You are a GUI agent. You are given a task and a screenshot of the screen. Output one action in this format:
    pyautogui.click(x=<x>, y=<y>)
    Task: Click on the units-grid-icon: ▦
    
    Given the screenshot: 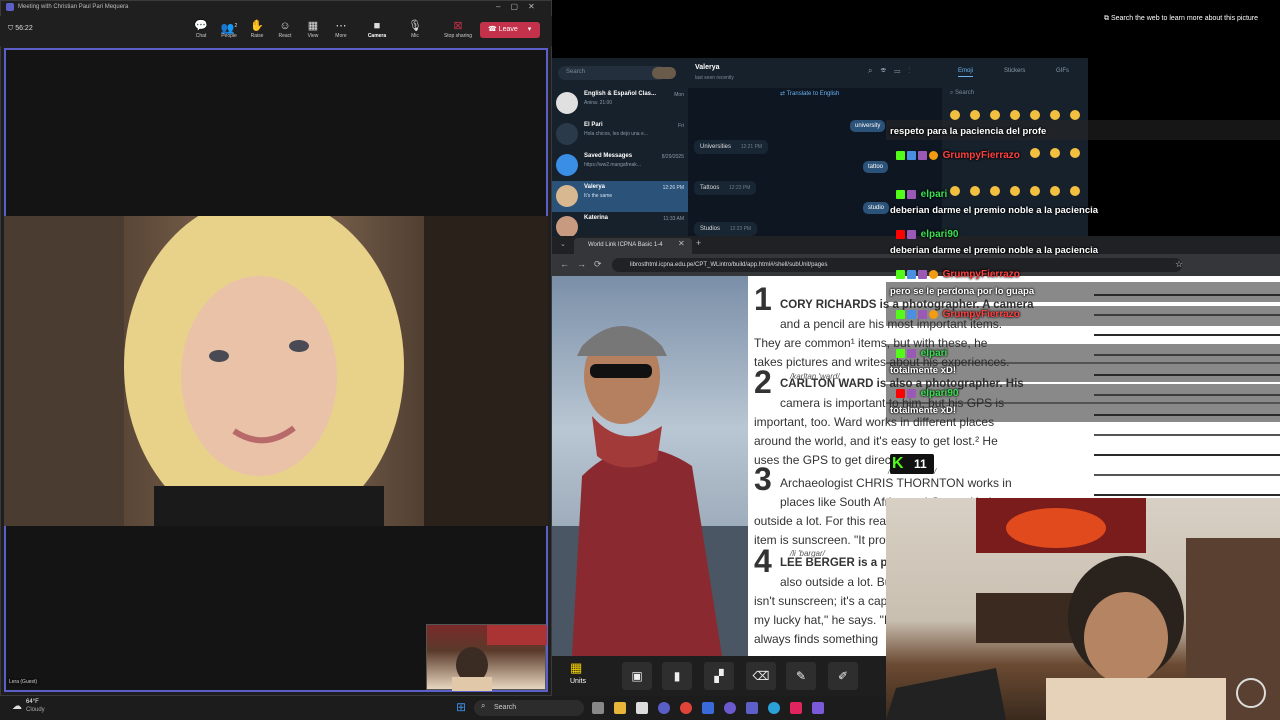 What is the action you would take?
    pyautogui.click(x=576, y=668)
    